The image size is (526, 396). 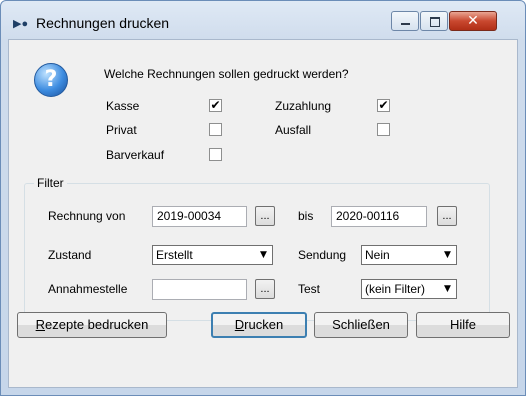 What do you see at coordinates (51, 80) in the screenshot?
I see `help-question-icon: ?` at bounding box center [51, 80].